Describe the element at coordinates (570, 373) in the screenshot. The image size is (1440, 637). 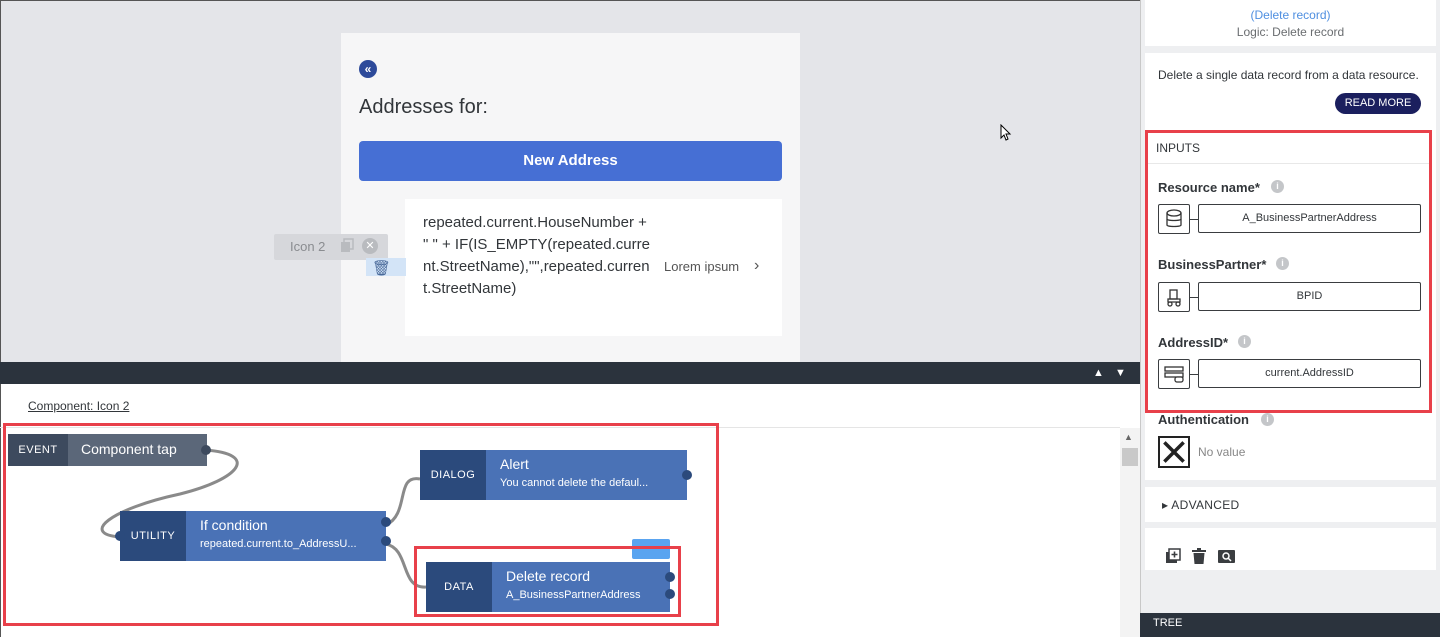
I see `panel-splitter` at that location.